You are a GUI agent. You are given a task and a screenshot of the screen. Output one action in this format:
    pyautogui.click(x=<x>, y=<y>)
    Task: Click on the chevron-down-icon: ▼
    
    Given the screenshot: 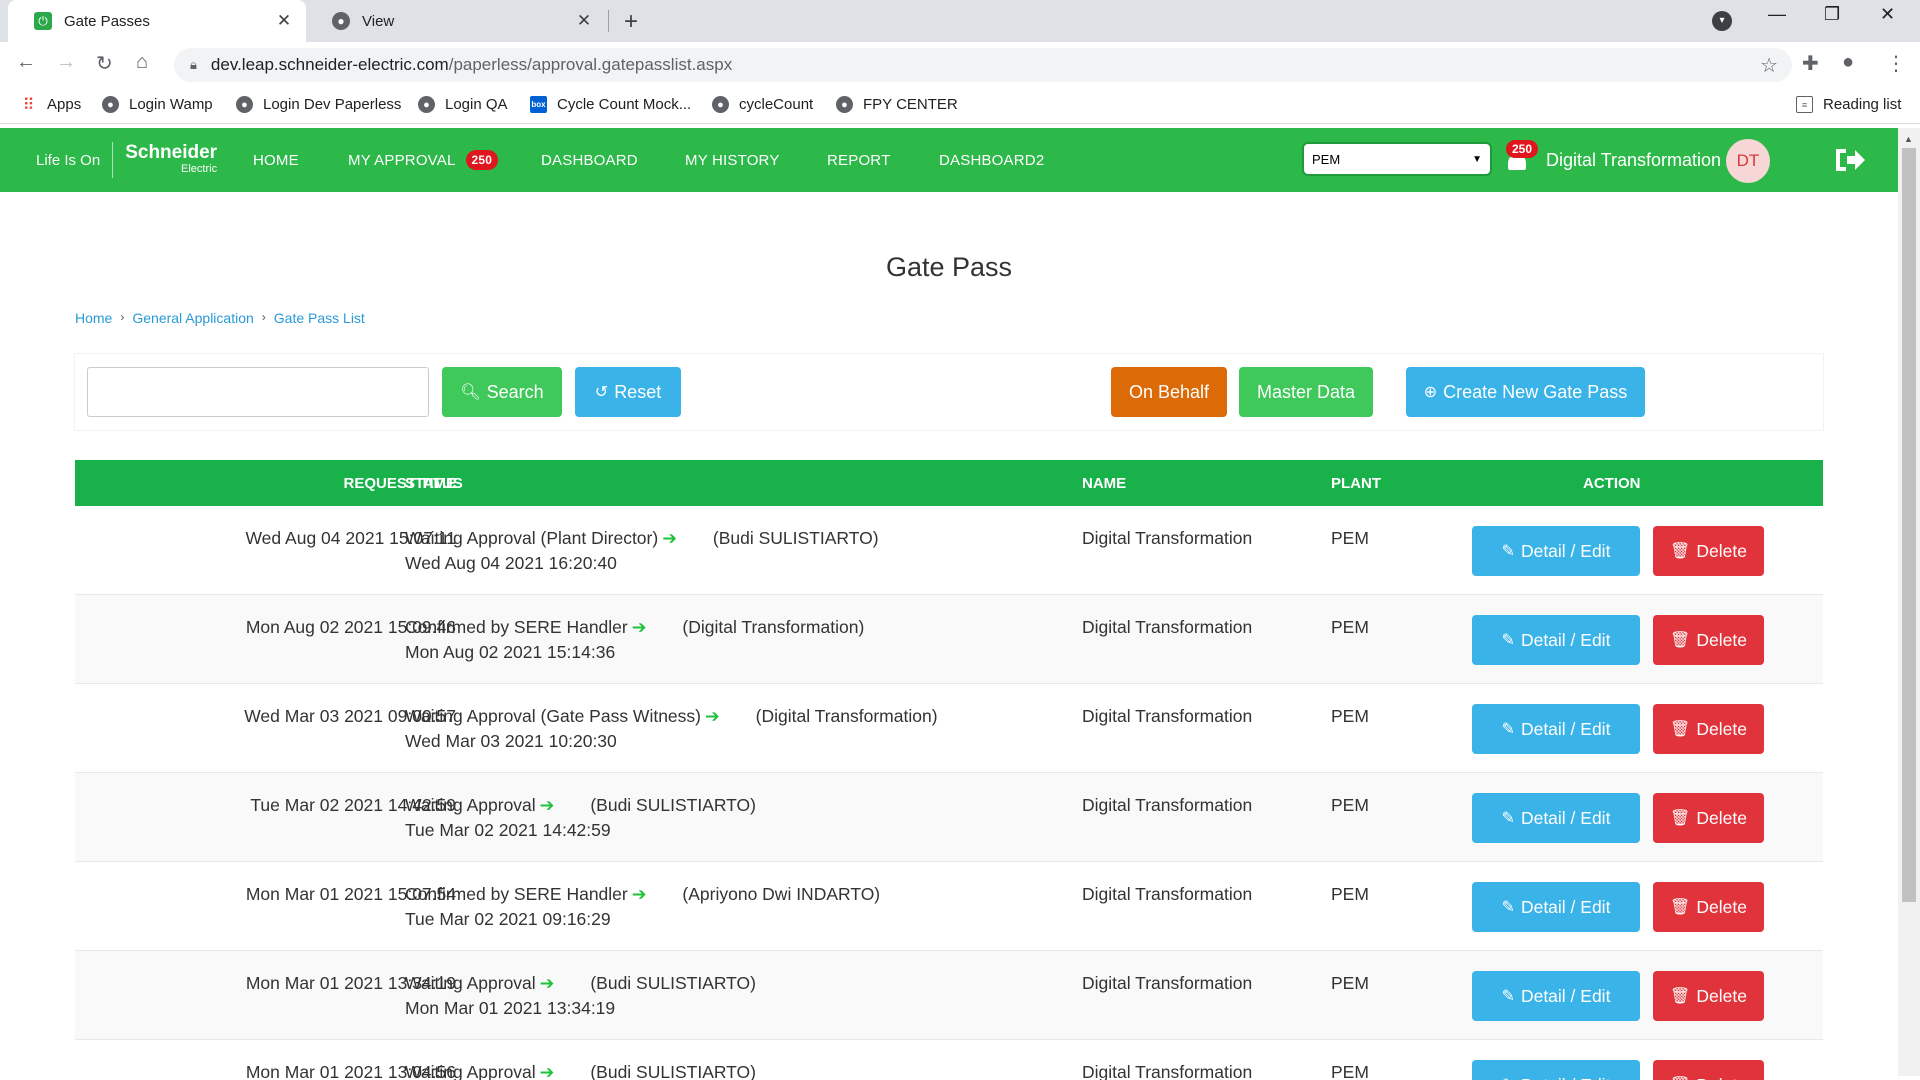 What is the action you would take?
    pyautogui.click(x=1477, y=159)
    